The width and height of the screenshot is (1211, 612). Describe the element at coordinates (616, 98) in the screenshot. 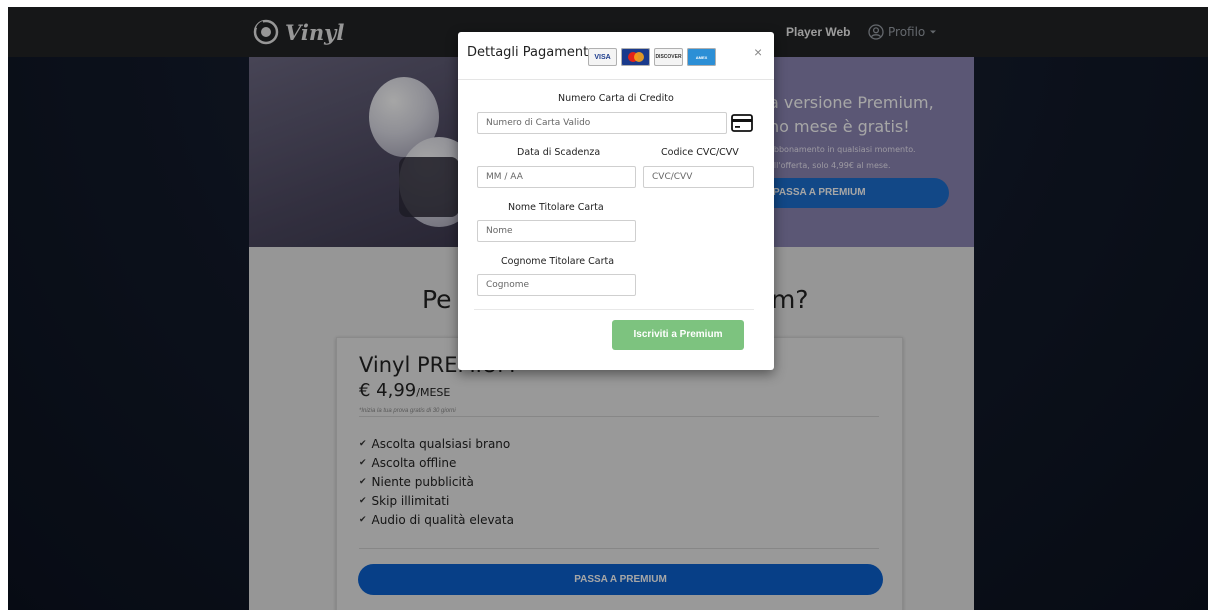

I see `card-number-label: Numero Carta di Credito` at that location.